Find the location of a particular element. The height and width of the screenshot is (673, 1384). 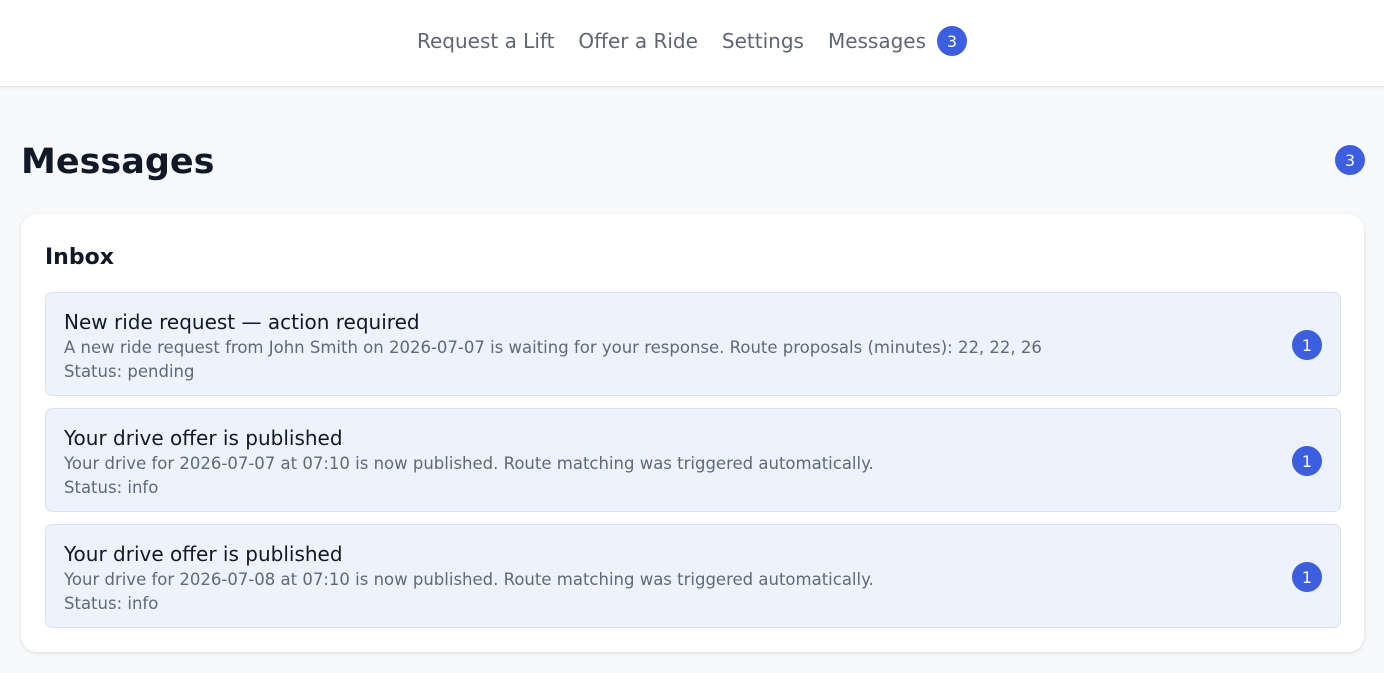

nav-request-lift: Request a Lift is located at coordinates (485, 41).